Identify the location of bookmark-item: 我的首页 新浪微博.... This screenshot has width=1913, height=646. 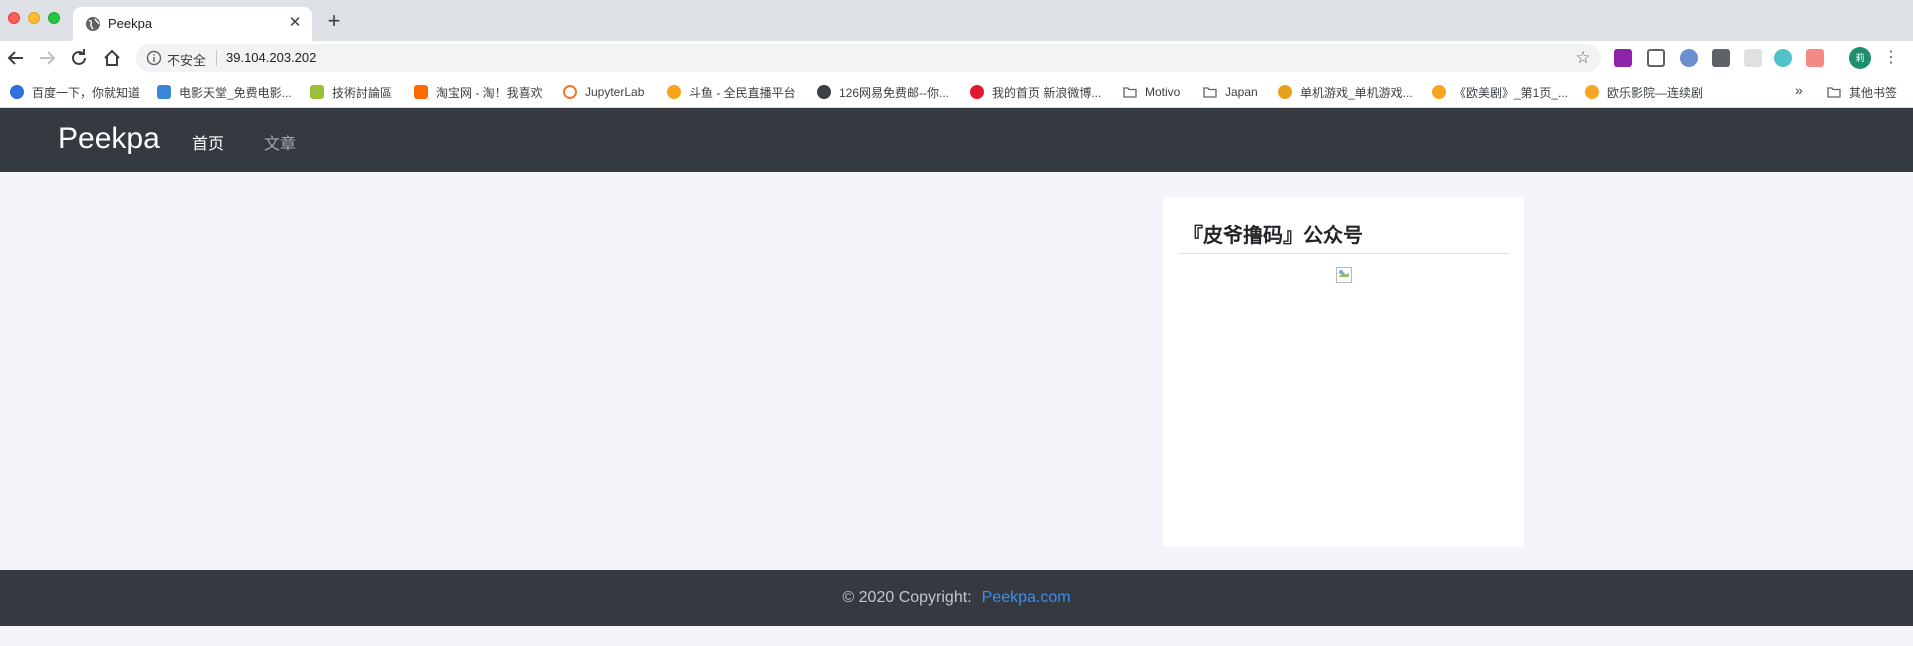
(1035, 92).